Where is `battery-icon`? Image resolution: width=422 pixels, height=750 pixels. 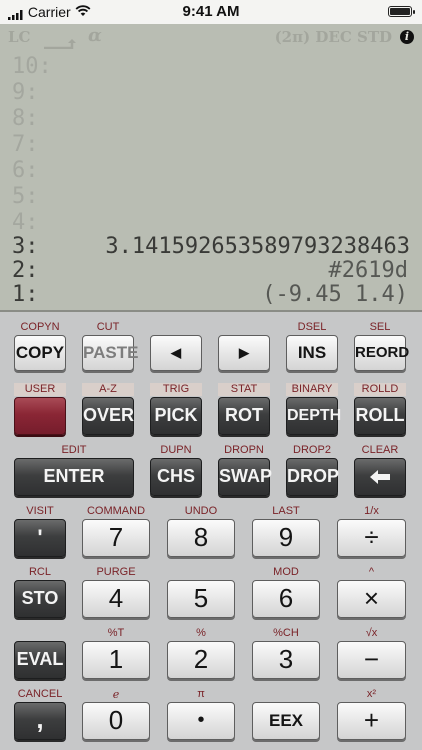
battery-icon is located at coordinates (401, 11).